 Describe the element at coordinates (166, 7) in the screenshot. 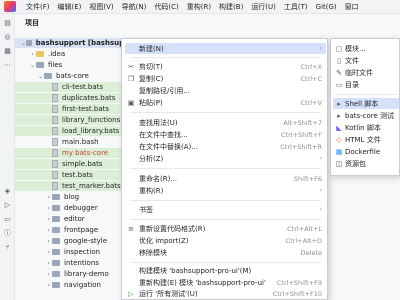

I see `menu-code: 代码(C)` at that location.